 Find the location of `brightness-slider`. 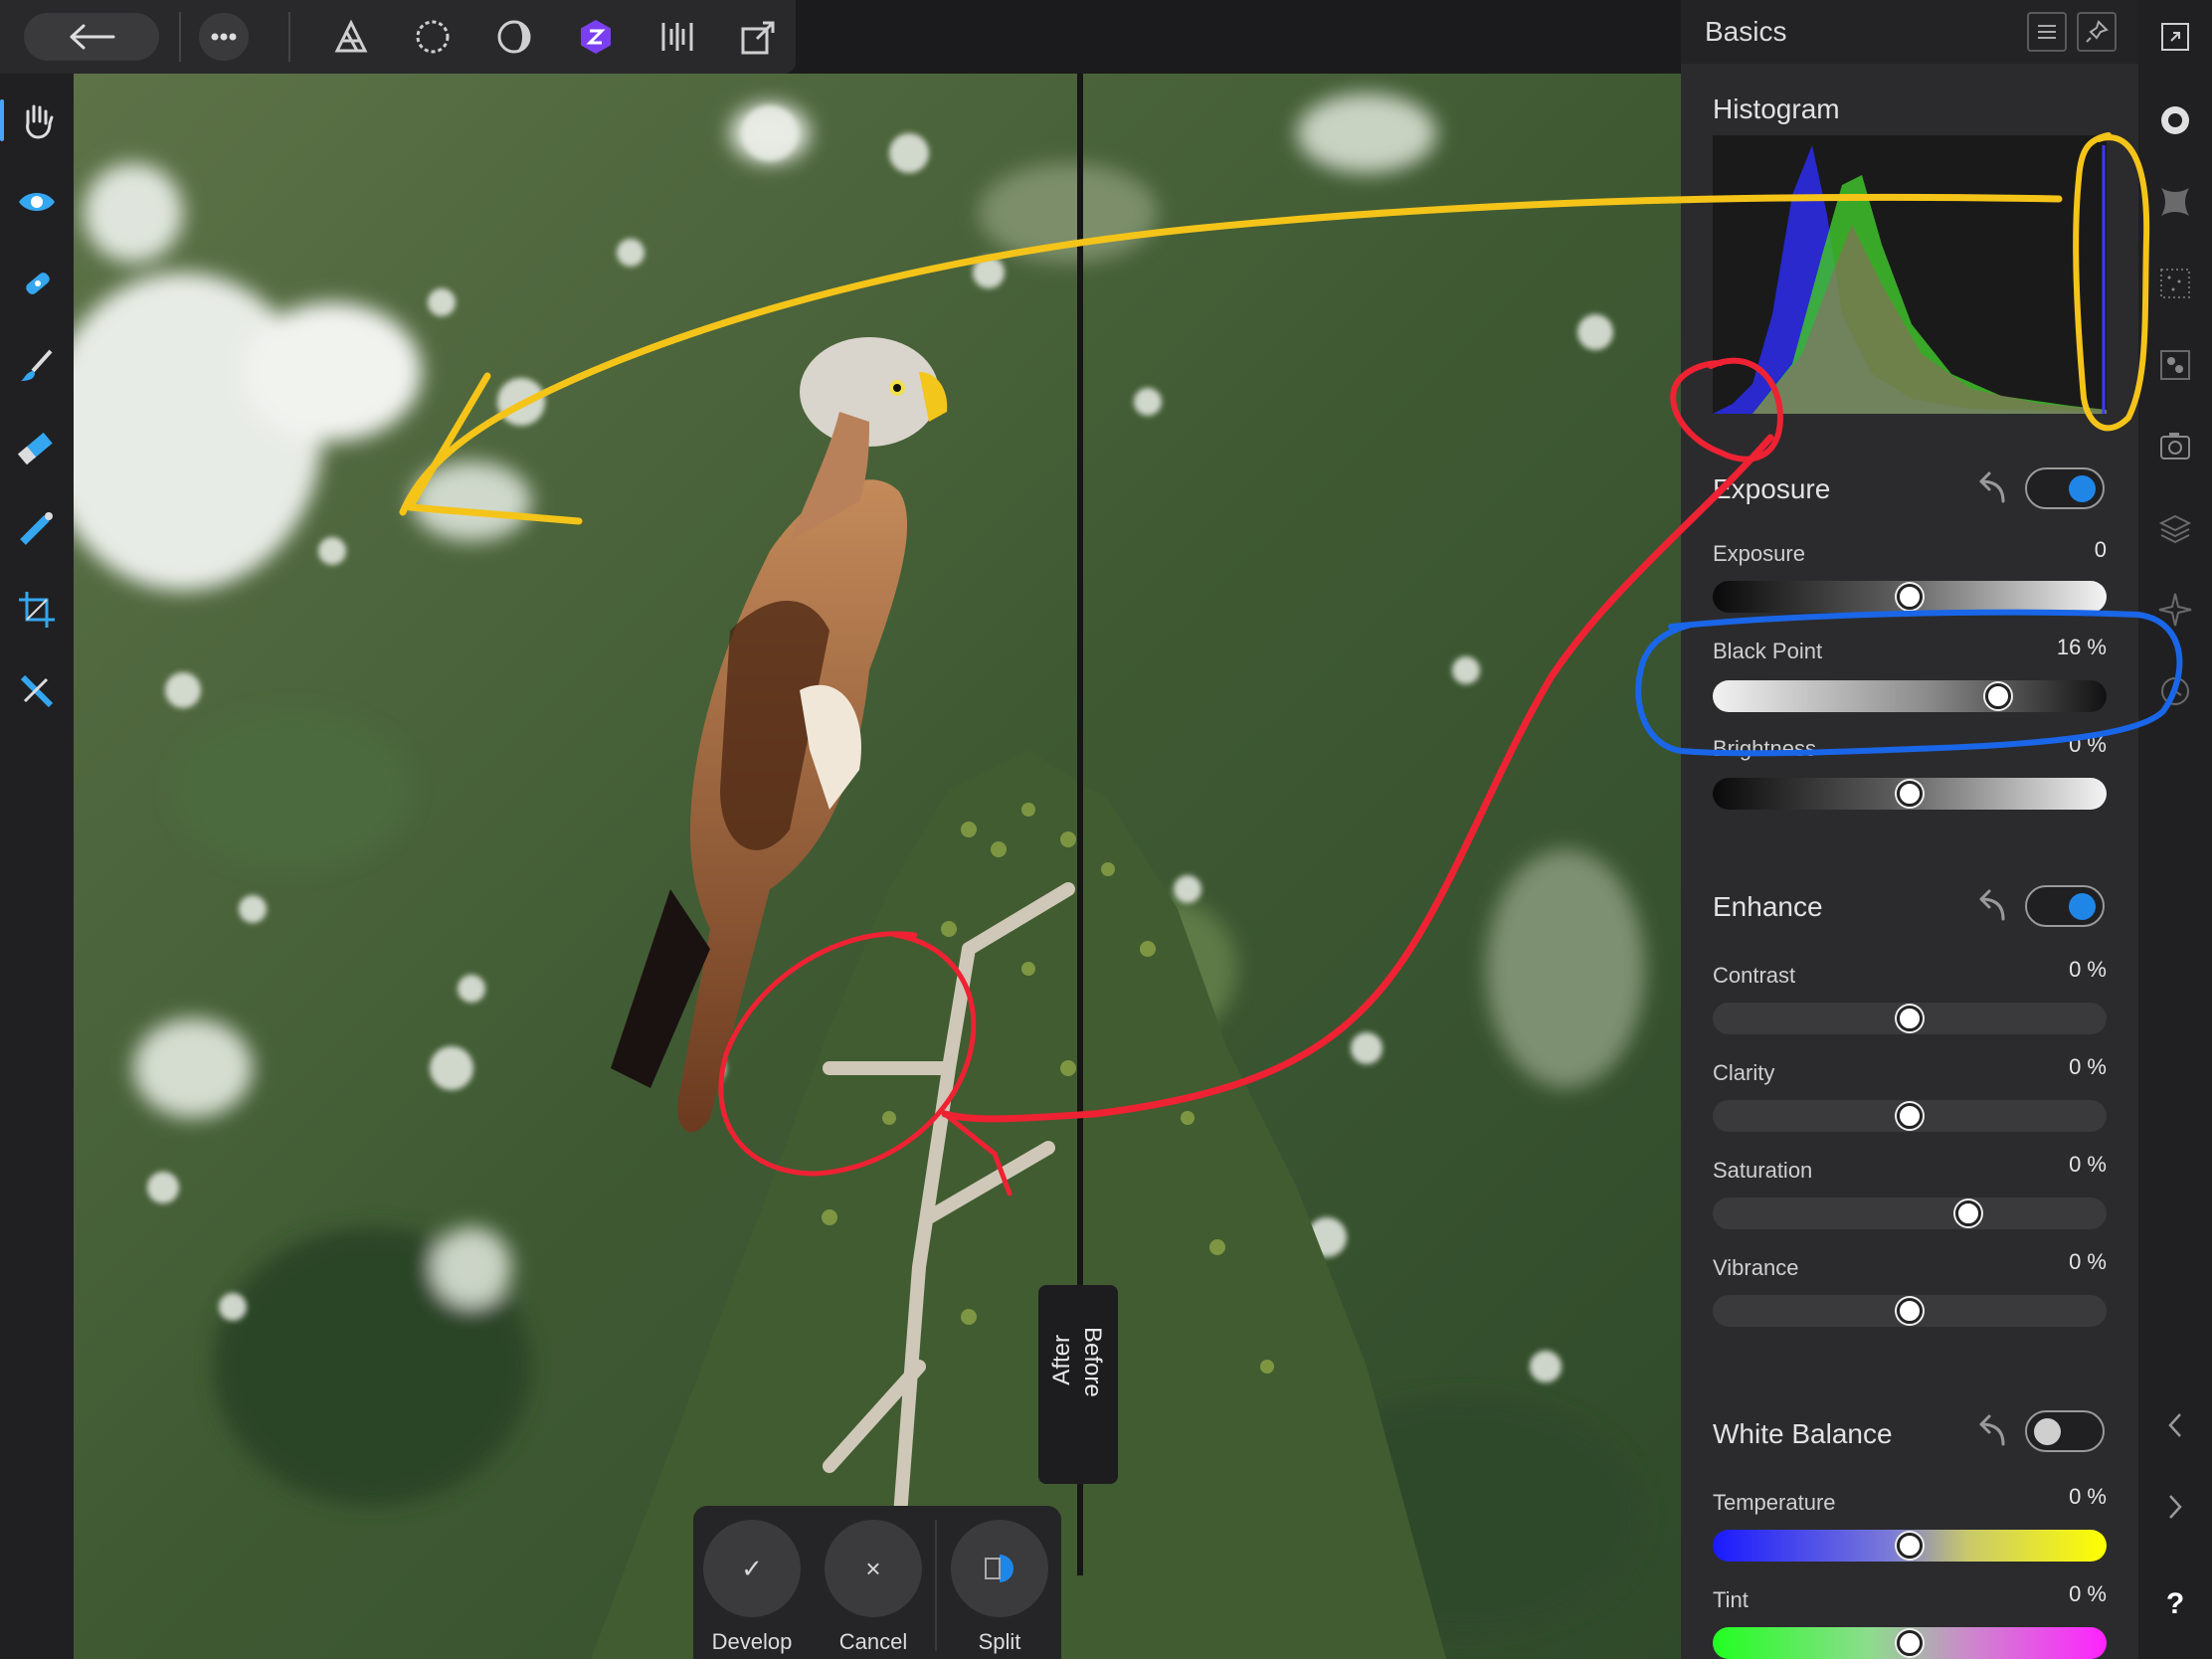

brightness-slider is located at coordinates (1910, 794).